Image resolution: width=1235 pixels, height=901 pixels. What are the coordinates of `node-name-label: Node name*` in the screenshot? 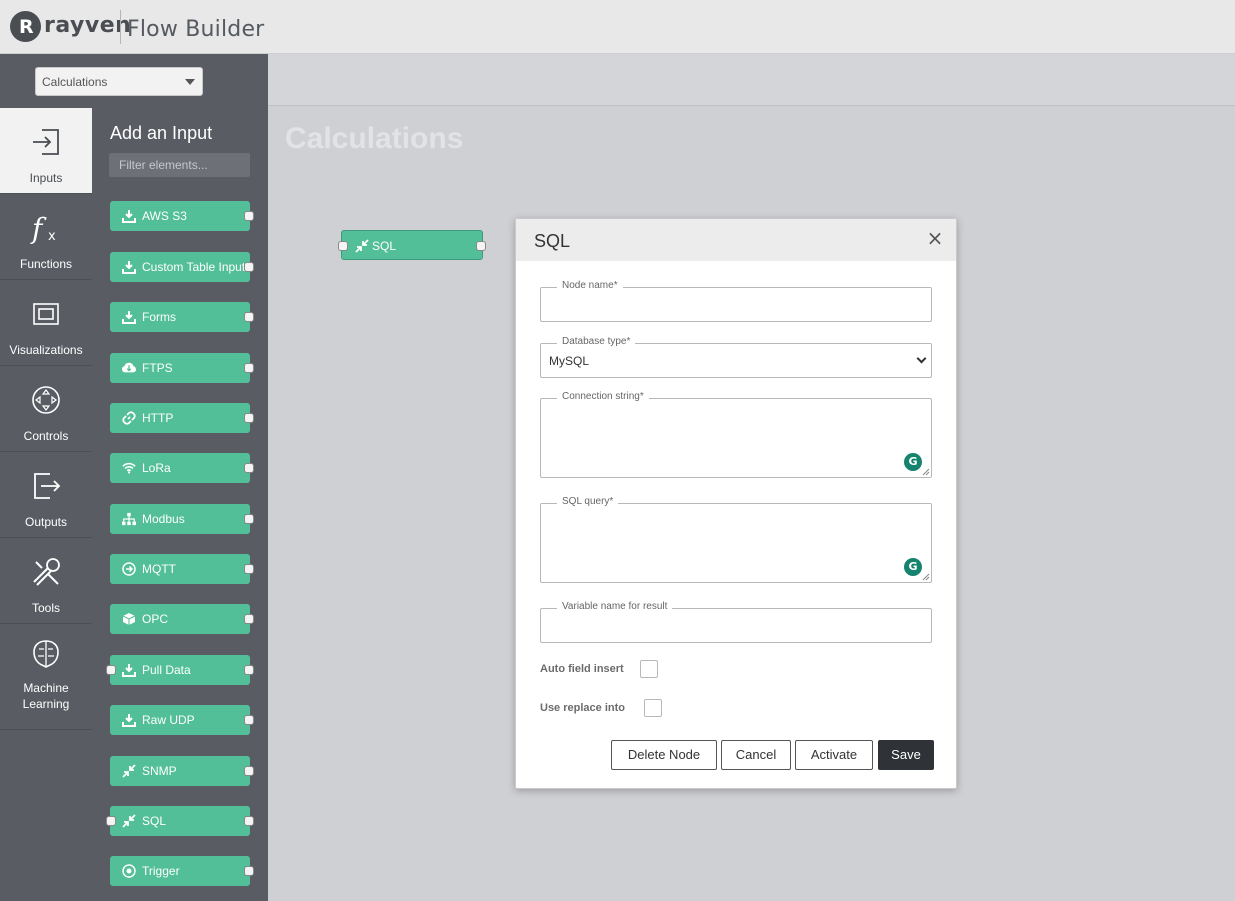 It's located at (590, 285).